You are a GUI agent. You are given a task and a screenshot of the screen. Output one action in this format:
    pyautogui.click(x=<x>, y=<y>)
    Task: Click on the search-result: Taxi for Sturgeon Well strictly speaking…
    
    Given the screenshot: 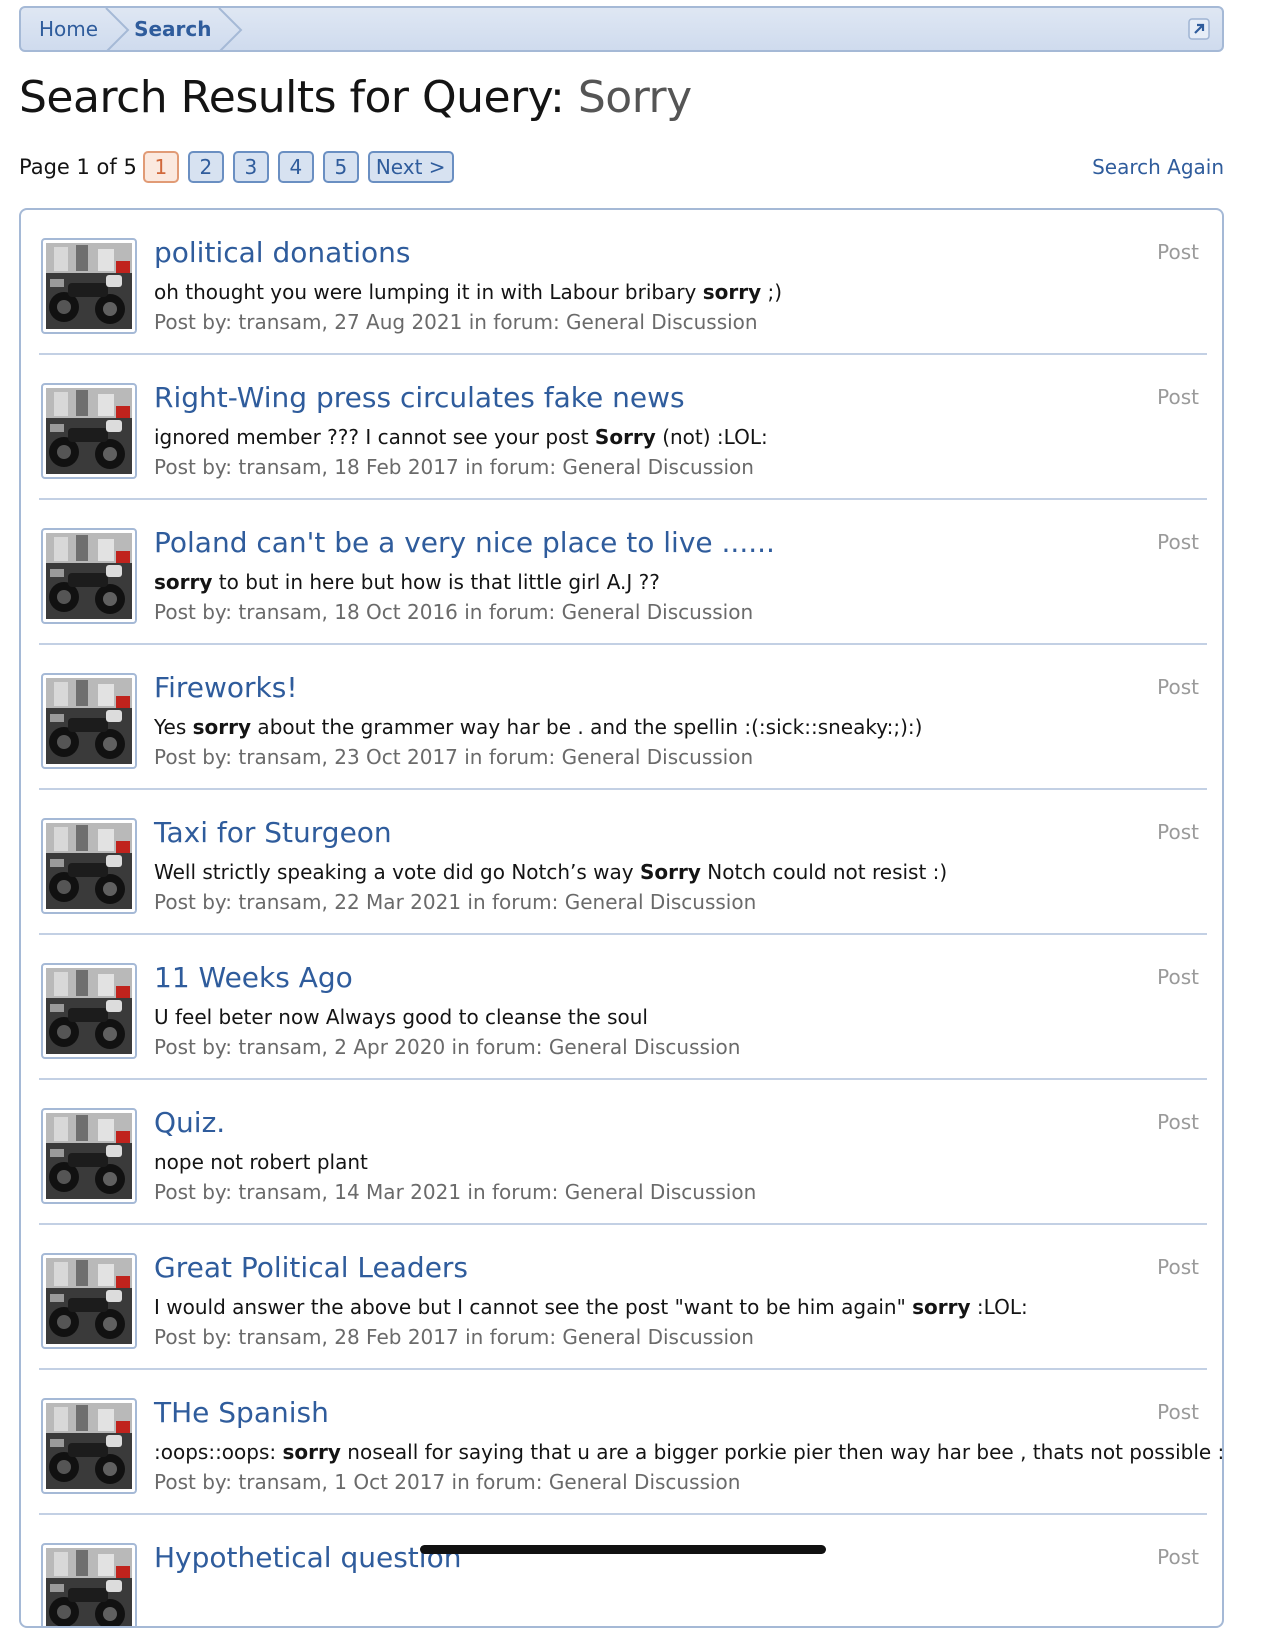 What is the action you would take?
    pyautogui.click(x=623, y=862)
    